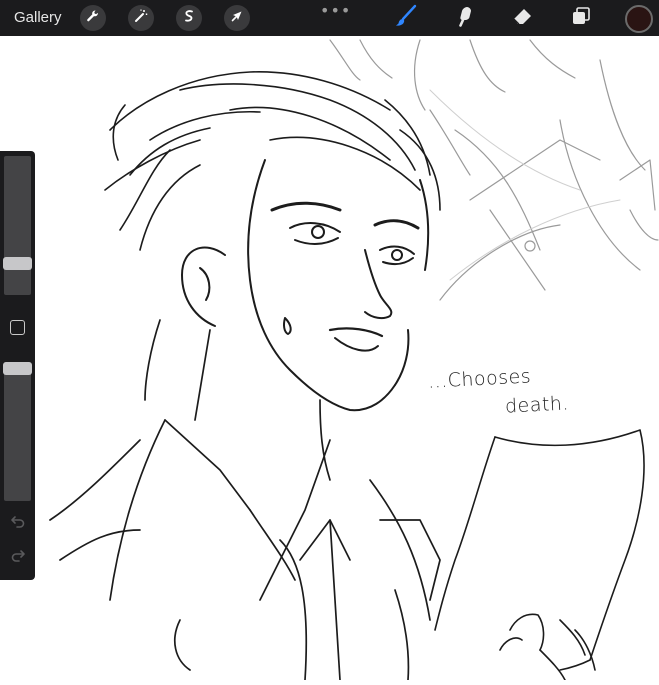 The height and width of the screenshot is (685, 659). Describe the element at coordinates (17, 225) in the screenshot. I see `brush-size-slider` at that location.